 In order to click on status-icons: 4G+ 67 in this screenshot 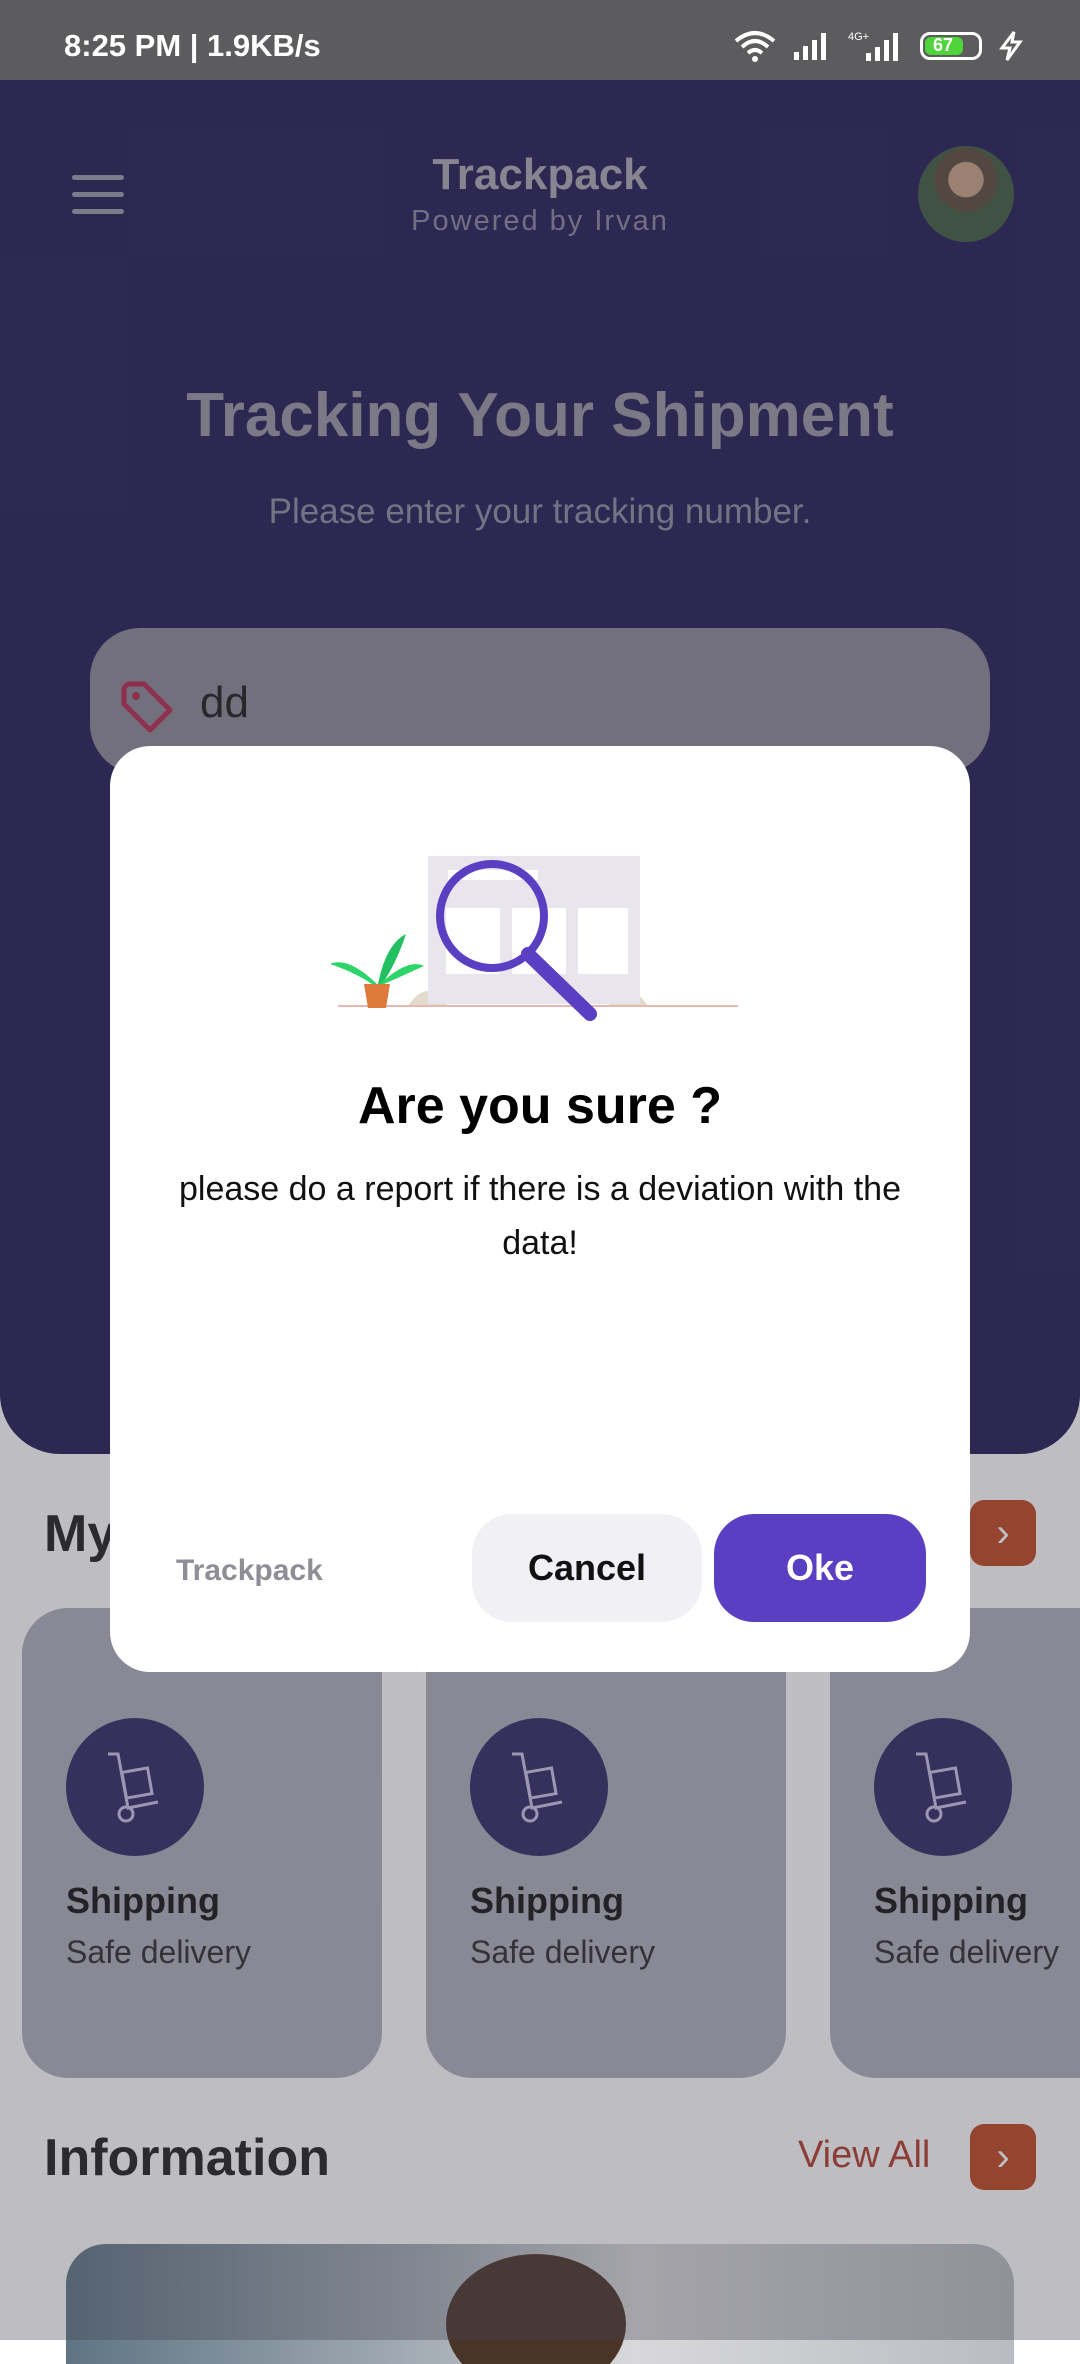, I will do `click(879, 46)`.